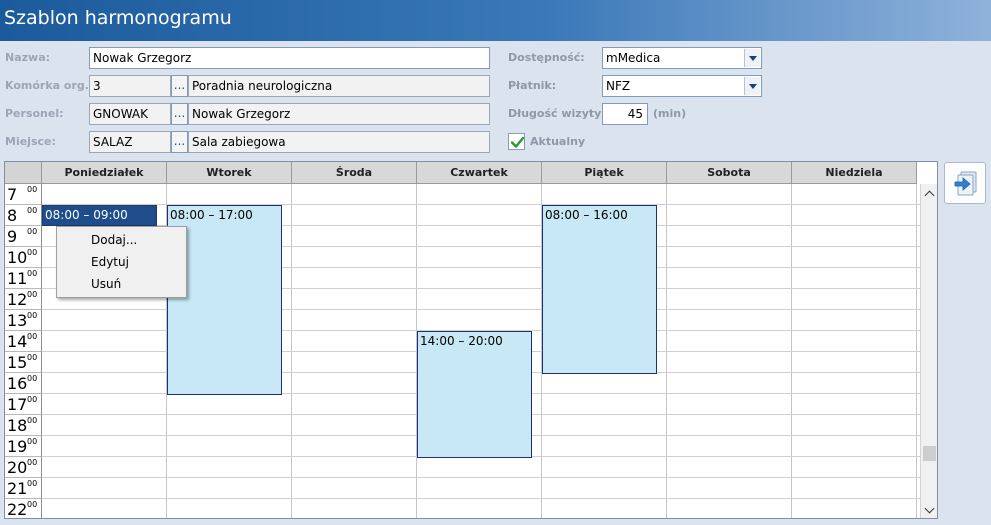  Describe the element at coordinates (633, 58) in the screenshot. I see `dostepnosc-value: mMedica` at that location.